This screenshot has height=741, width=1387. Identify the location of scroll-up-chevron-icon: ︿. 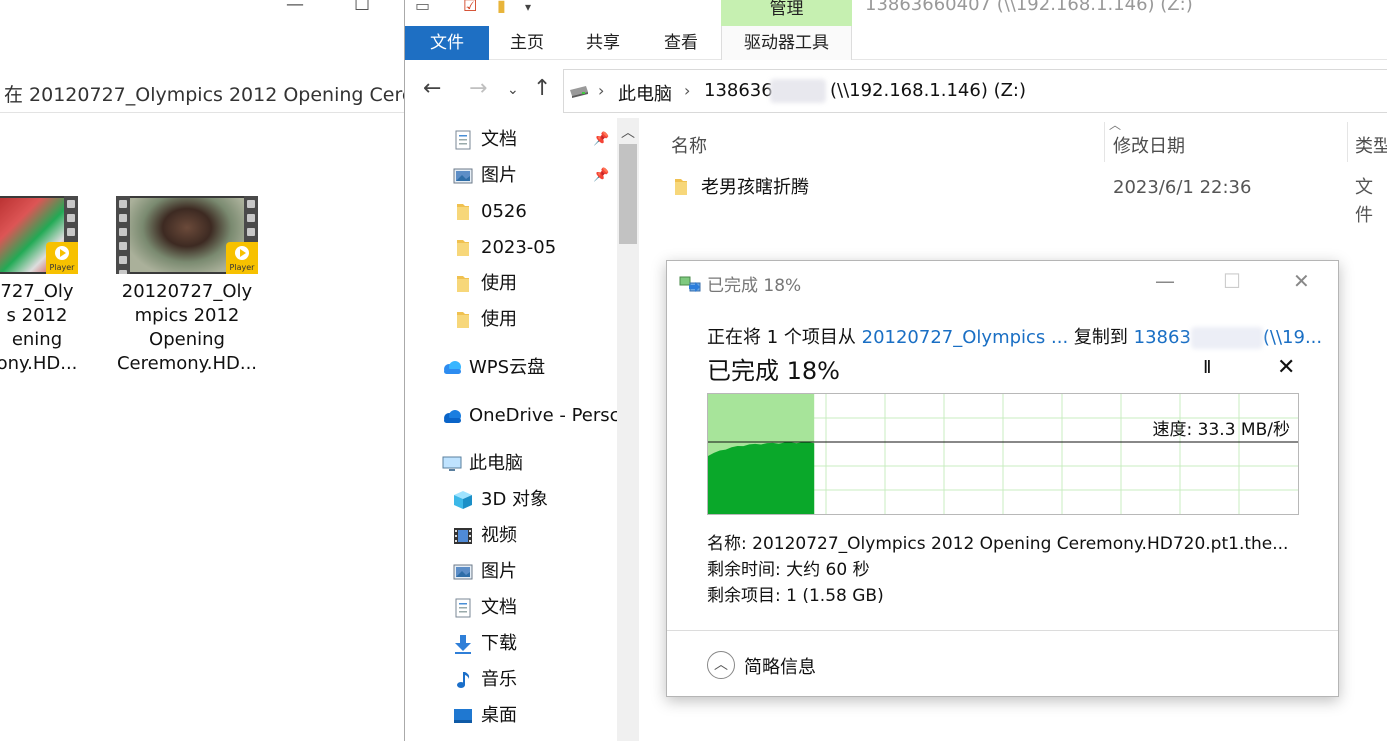
(628, 132).